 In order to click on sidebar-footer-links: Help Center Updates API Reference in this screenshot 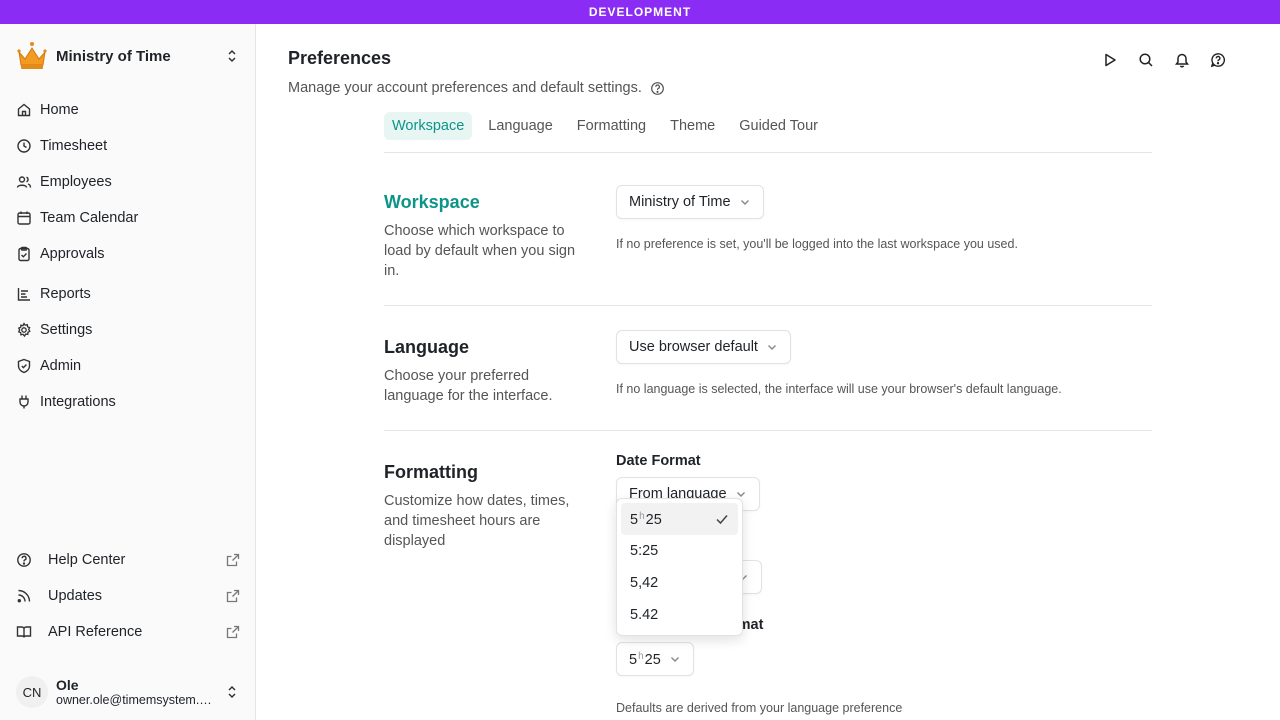, I will do `click(128, 596)`.